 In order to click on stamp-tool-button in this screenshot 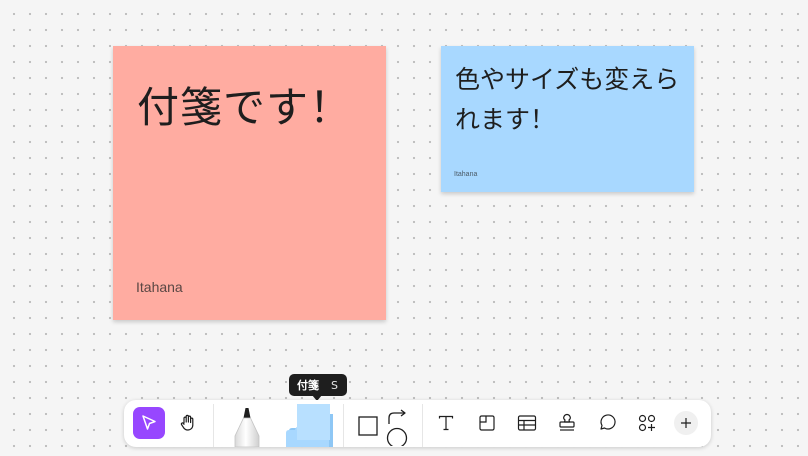, I will do `click(567, 423)`.